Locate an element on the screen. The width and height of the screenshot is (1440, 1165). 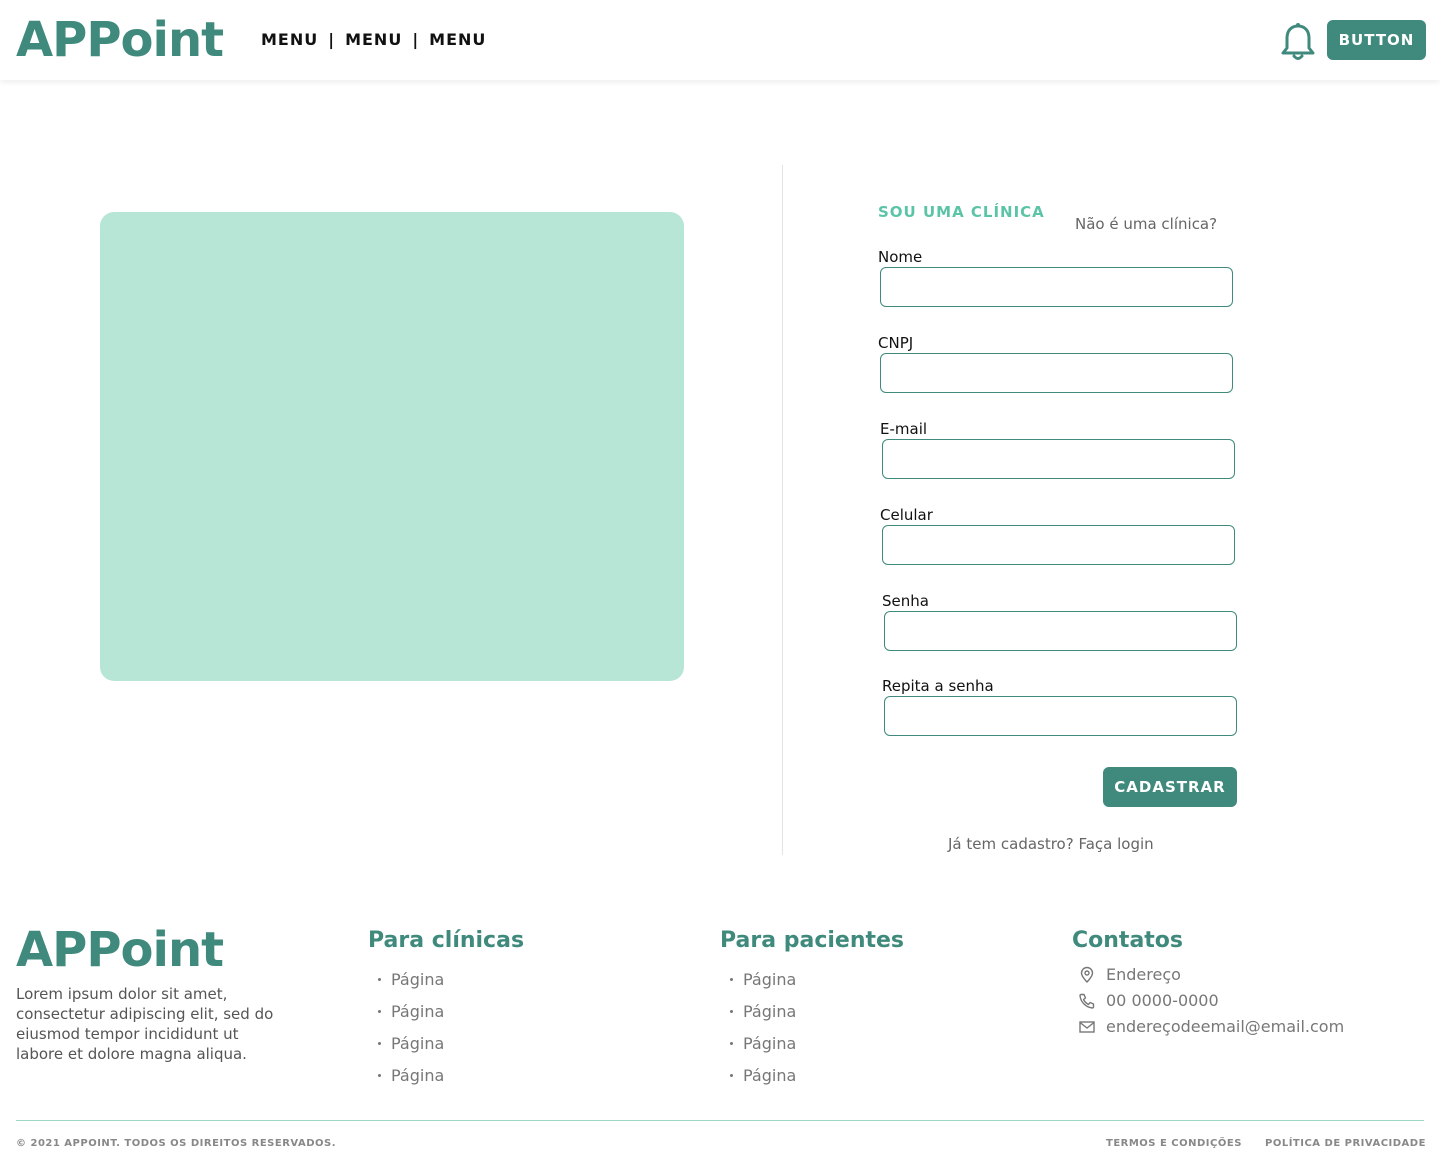
phone-label: Celular is located at coordinates (906, 515).